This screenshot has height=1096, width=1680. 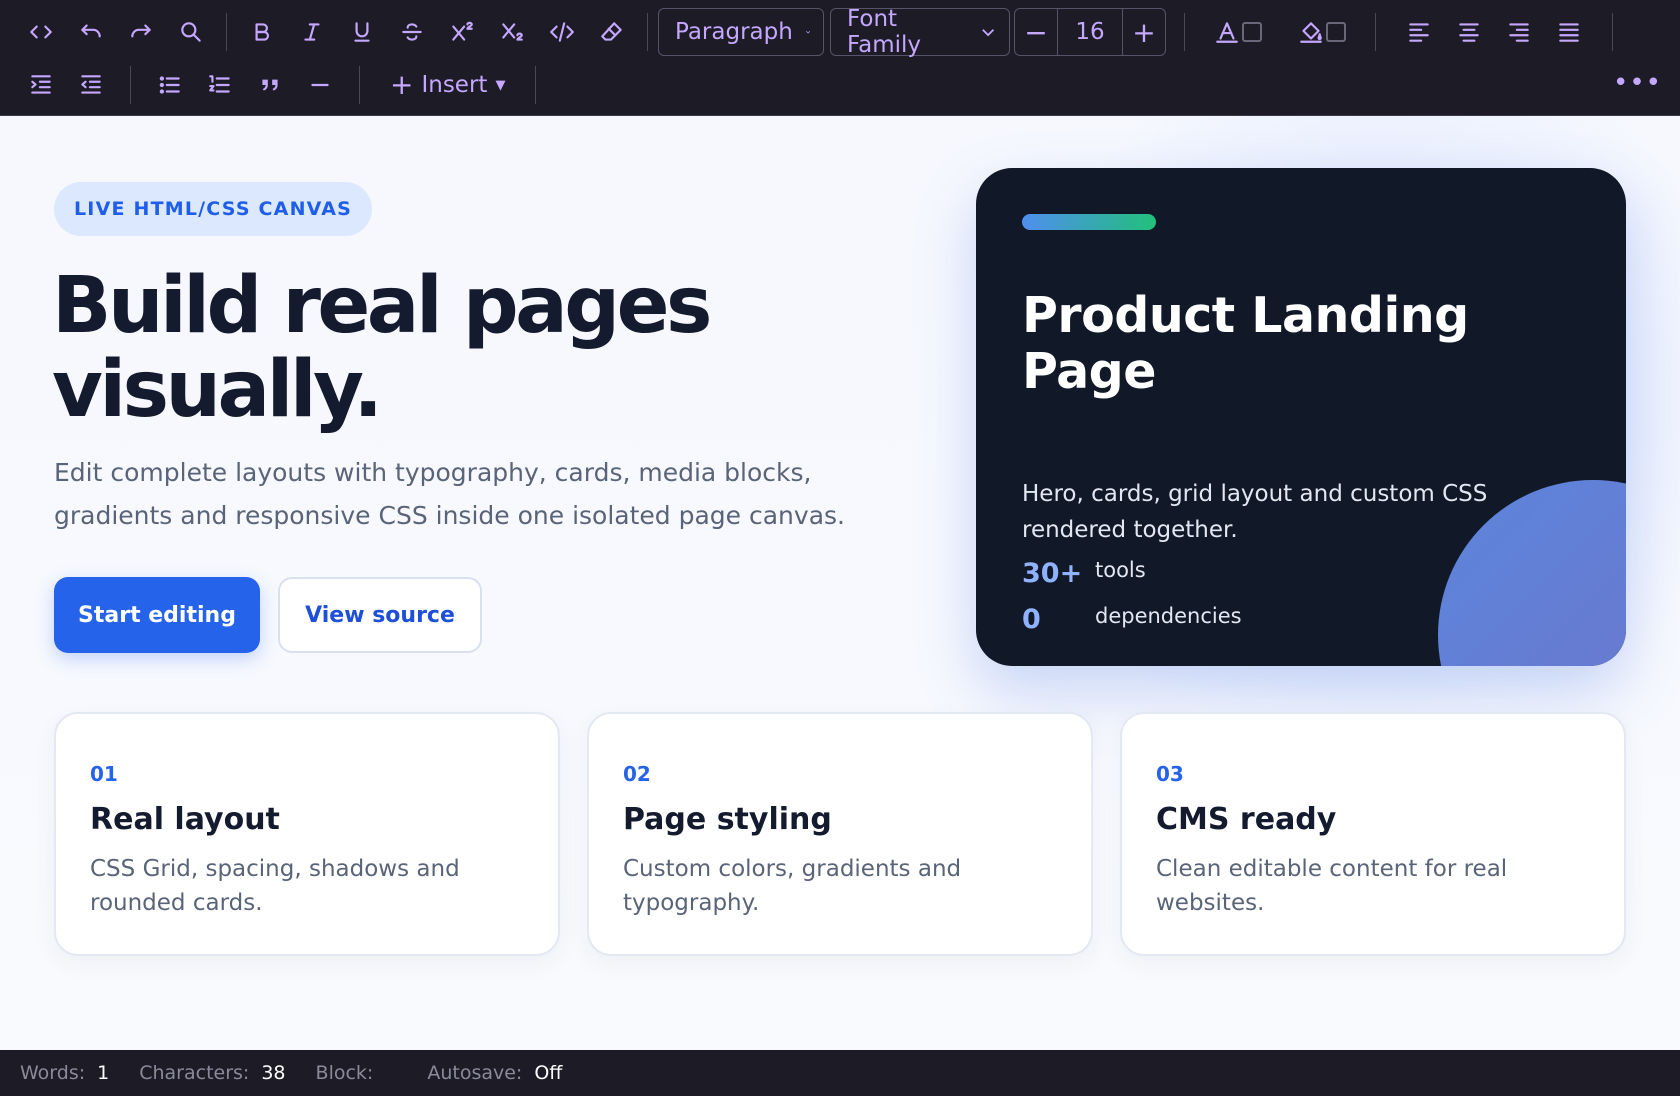 I want to click on feature-text: Custom colors, gradients and typography., so click(x=792, y=886).